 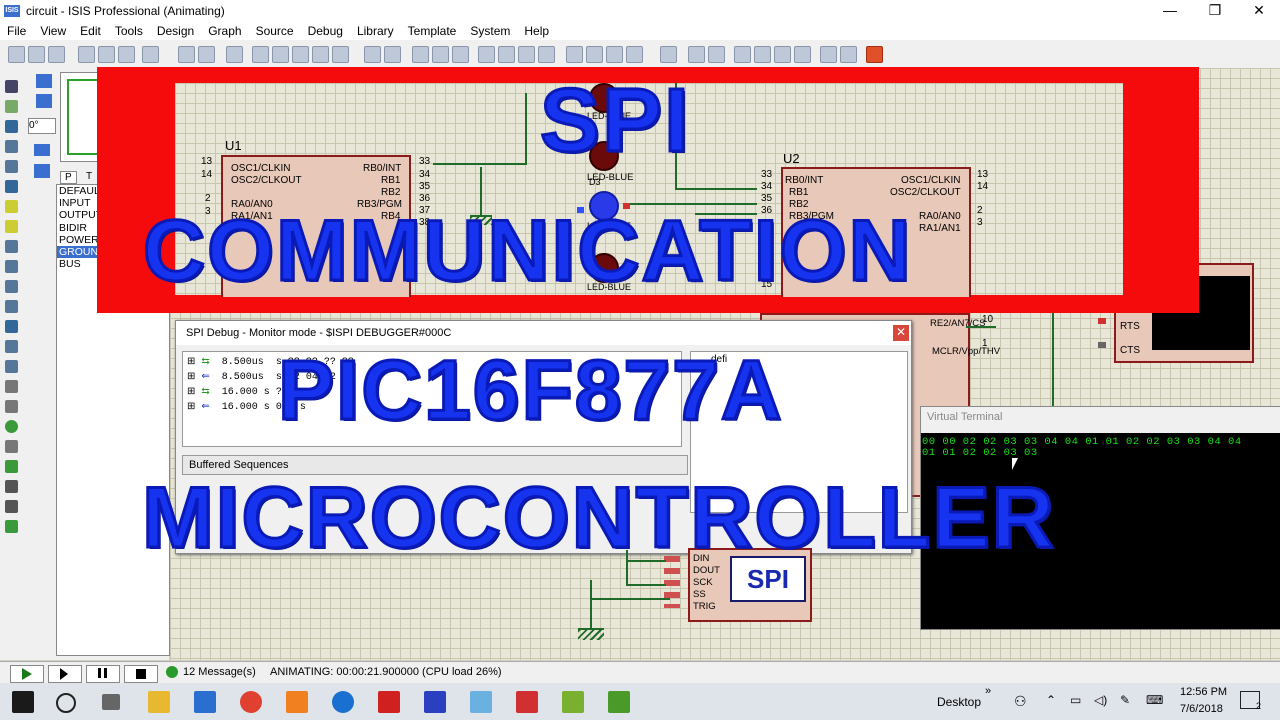 What do you see at coordinates (44, 81) in the screenshot?
I see `rotate-cw-icon` at bounding box center [44, 81].